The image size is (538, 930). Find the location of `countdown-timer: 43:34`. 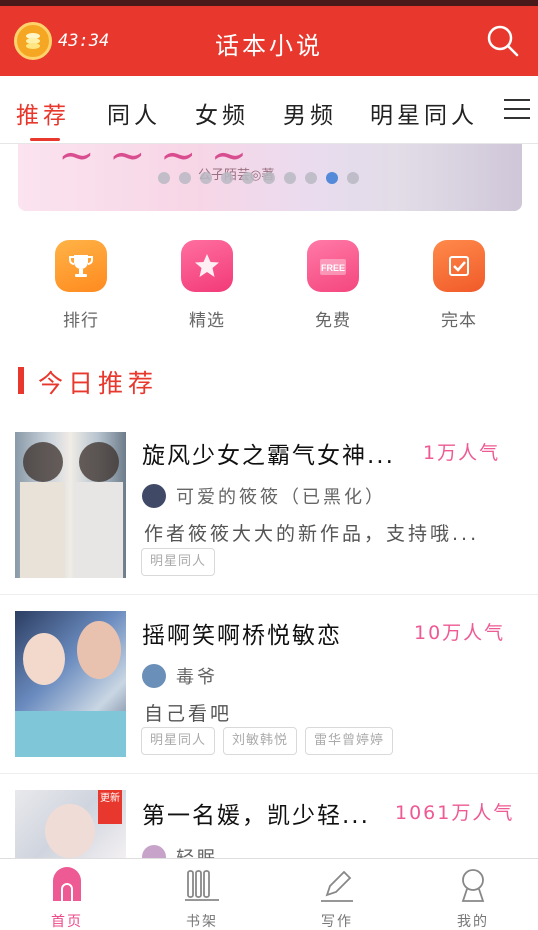

countdown-timer: 43:34 is located at coordinates (84, 41).